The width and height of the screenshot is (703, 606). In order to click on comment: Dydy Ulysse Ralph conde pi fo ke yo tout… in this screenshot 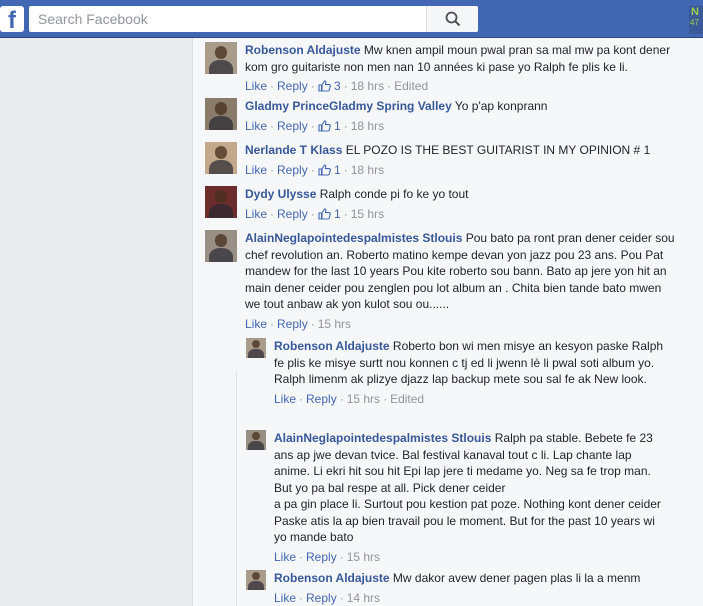, I will do `click(450, 204)`.